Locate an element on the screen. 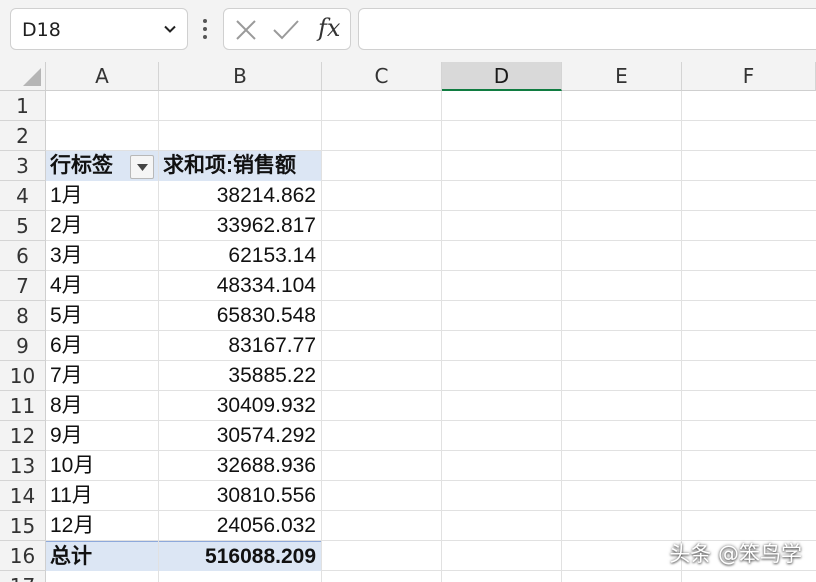  pivot-row-value: 30574.292 is located at coordinates (240, 436).